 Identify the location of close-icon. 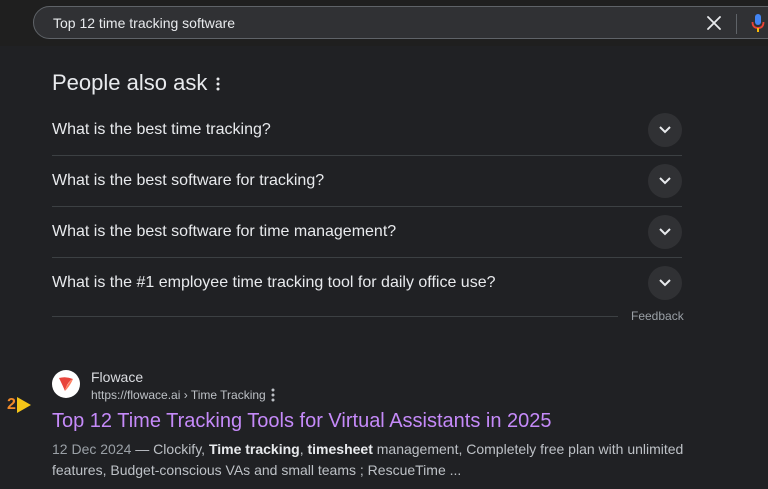
(714, 23).